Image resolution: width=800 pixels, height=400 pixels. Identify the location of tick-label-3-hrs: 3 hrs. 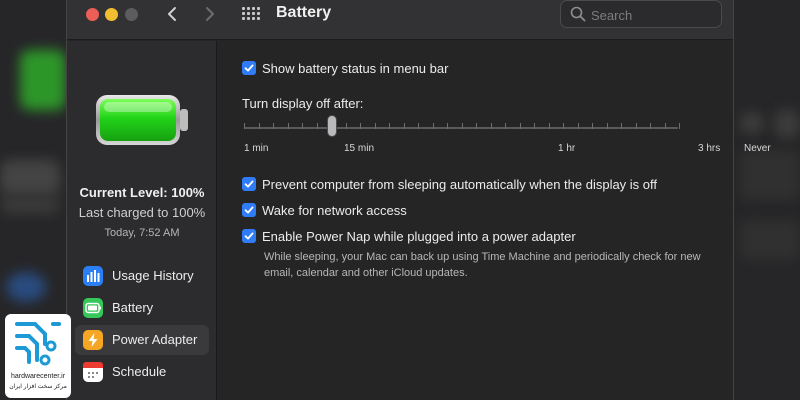
(709, 148).